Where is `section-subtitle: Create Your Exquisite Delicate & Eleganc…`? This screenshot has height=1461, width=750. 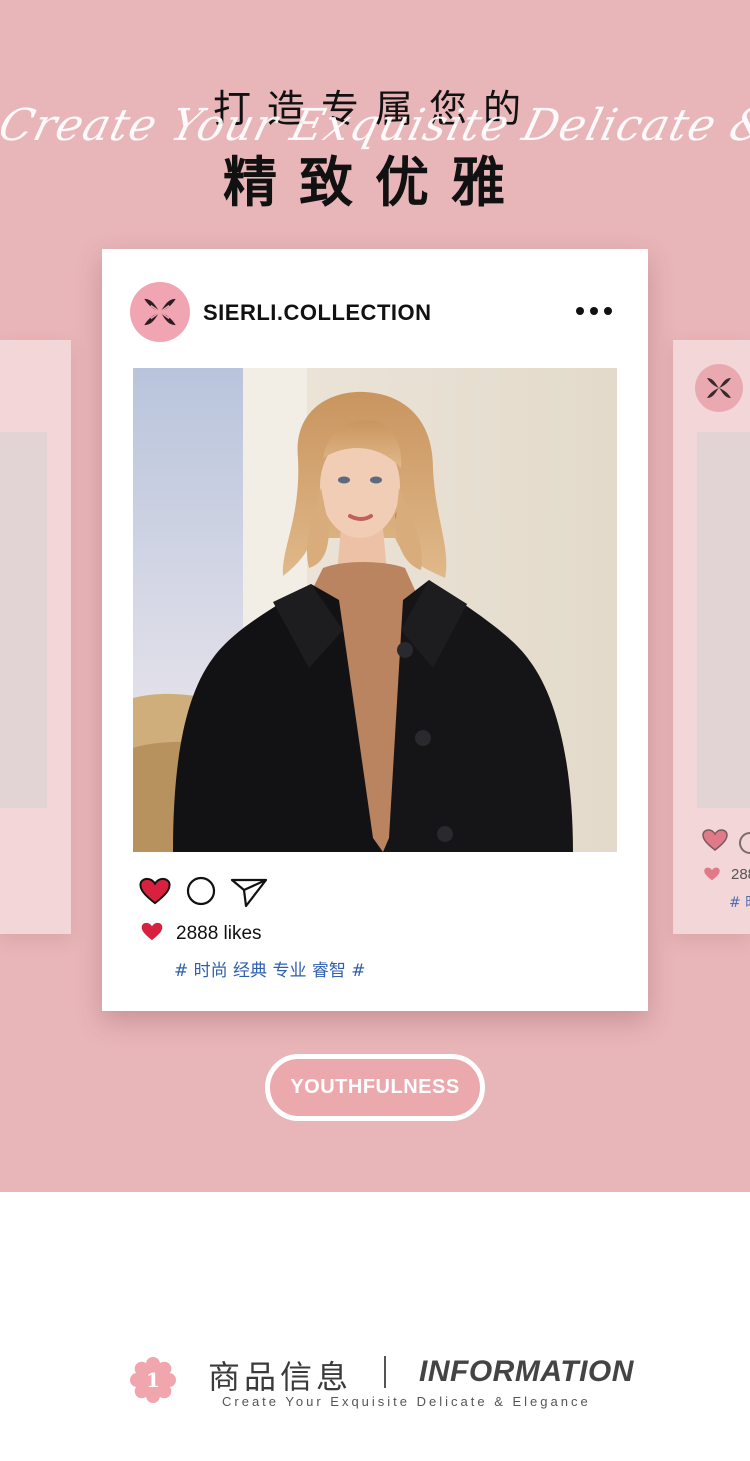
section-subtitle: Create Your Exquisite Delicate & Eleganc… is located at coordinates (406, 1401).